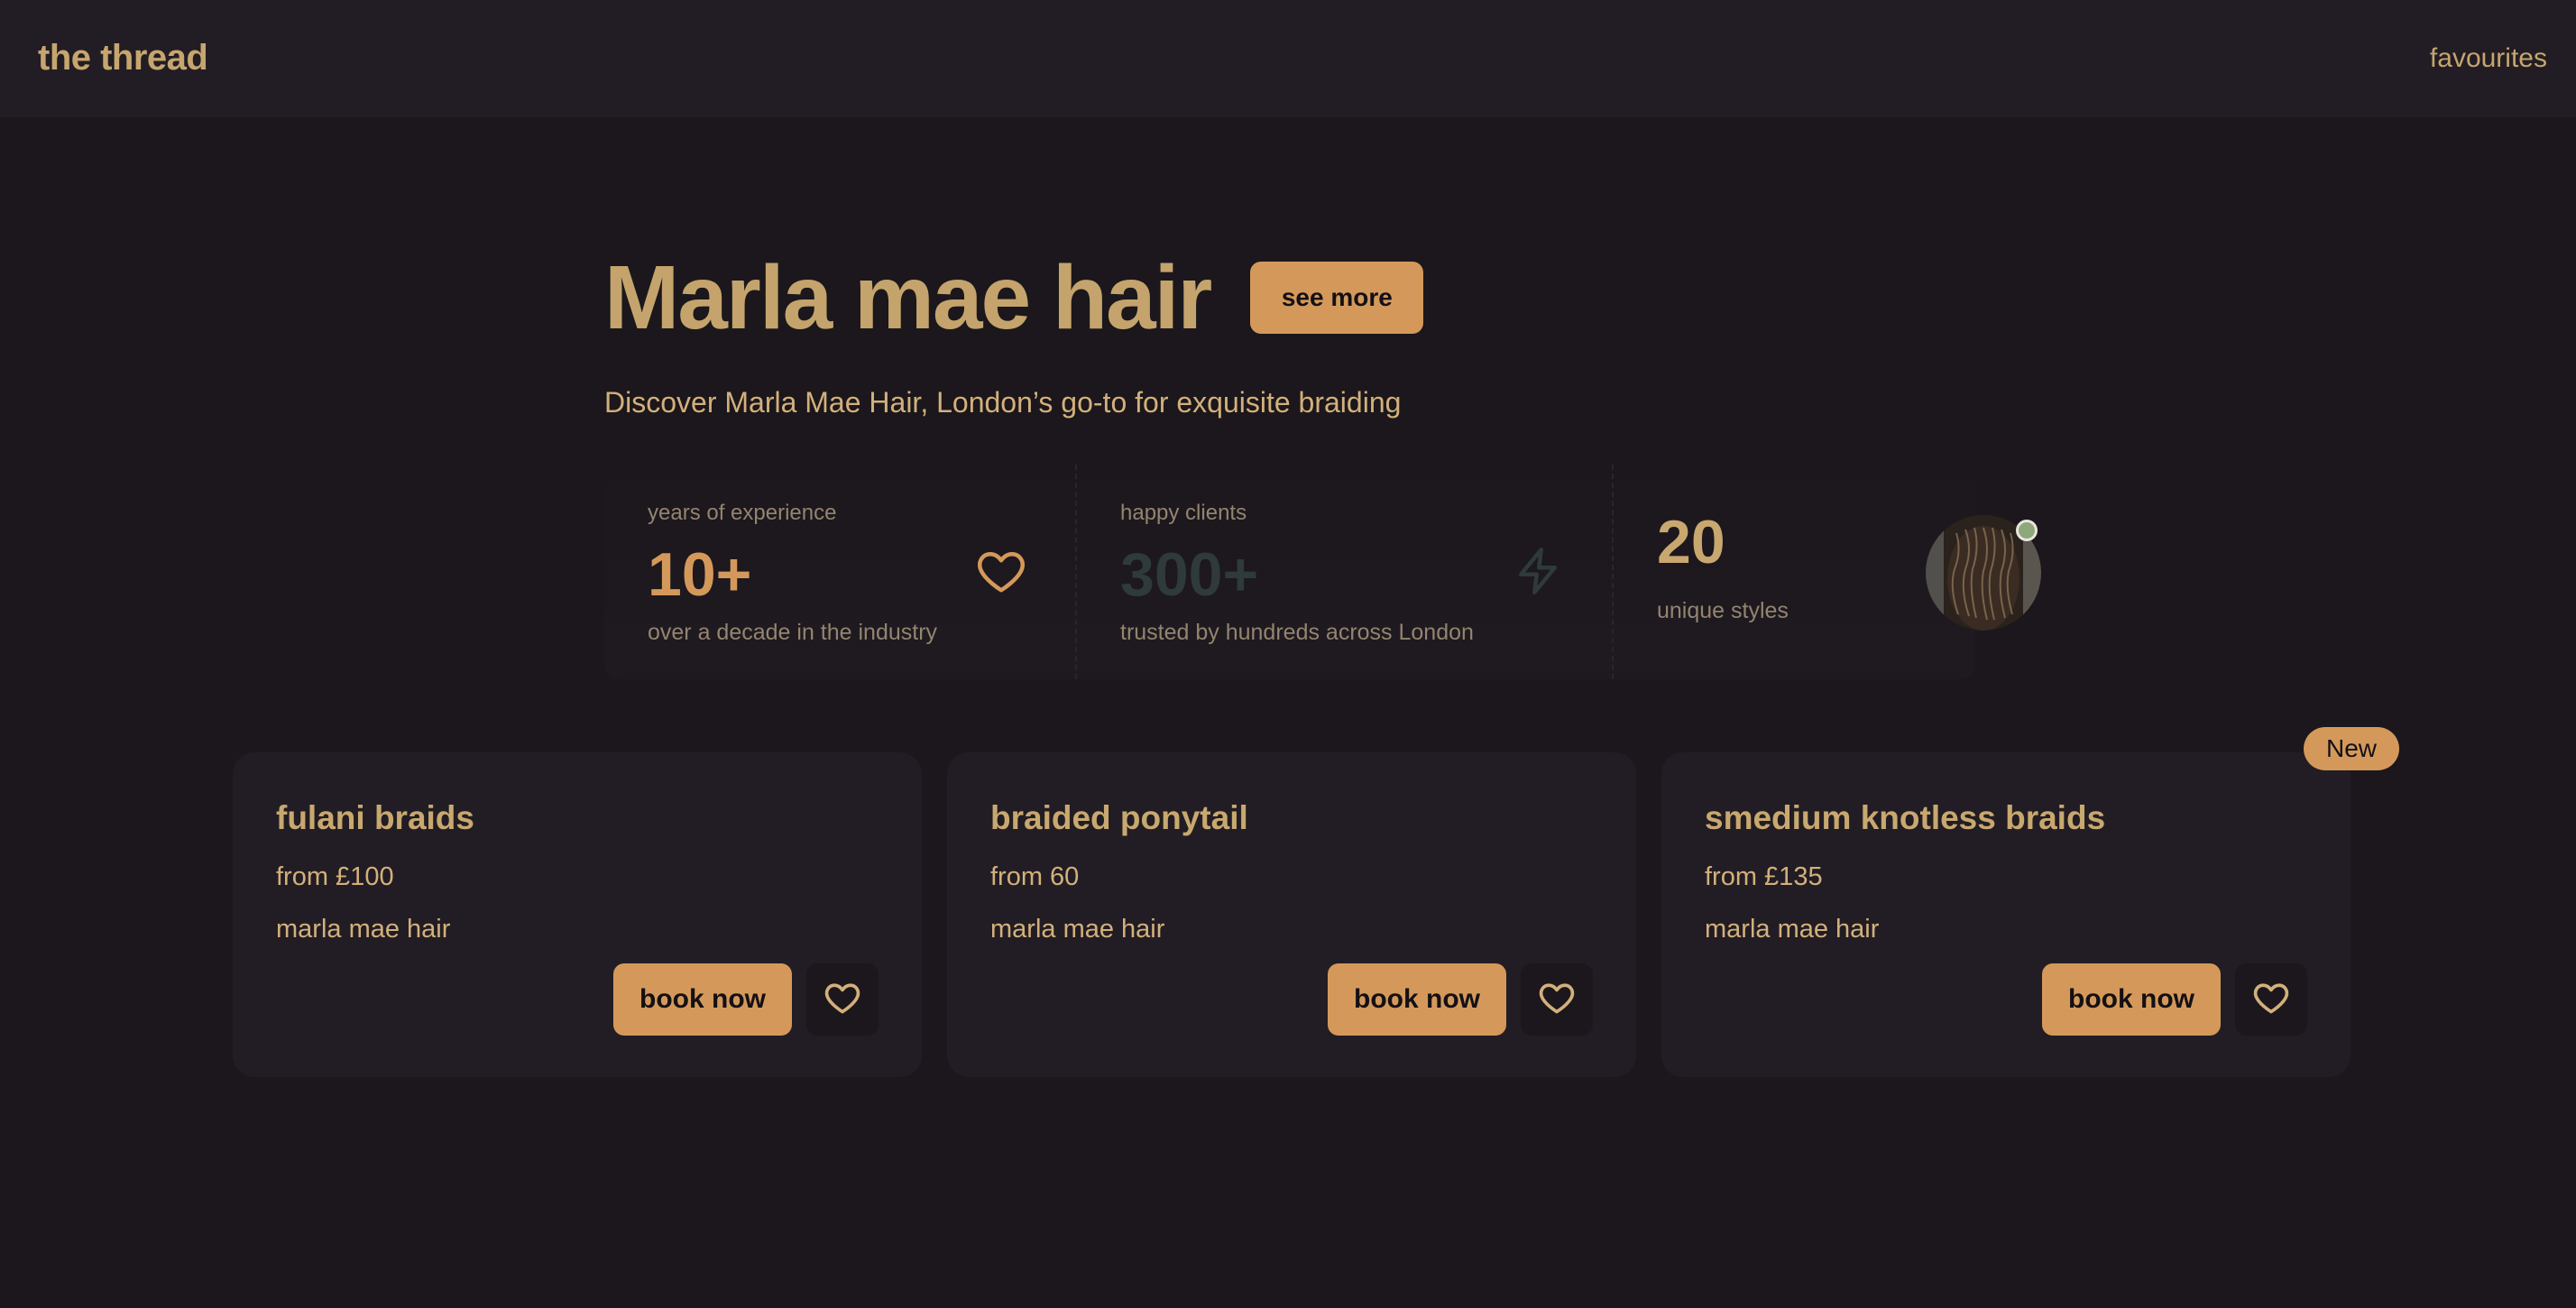 This screenshot has height=1308, width=2576. I want to click on new-badge: New, so click(2351, 749).